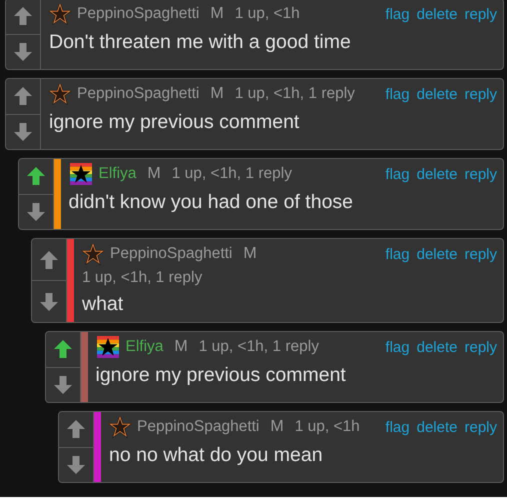 This screenshot has width=507, height=499. I want to click on comment-text: no no what do you mean, so click(216, 455).